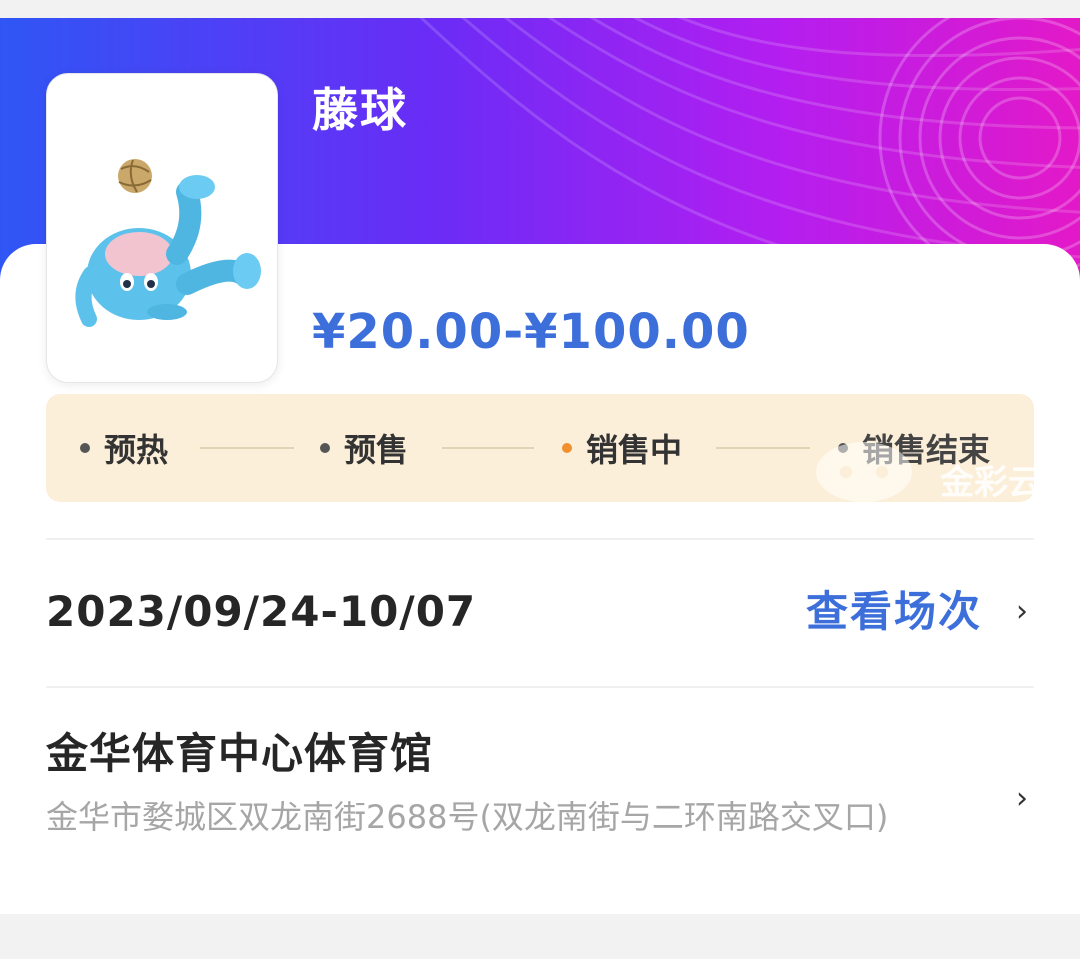 The image size is (1080, 959). Describe the element at coordinates (376, 450) in the screenshot. I see `step-label: 预售` at that location.